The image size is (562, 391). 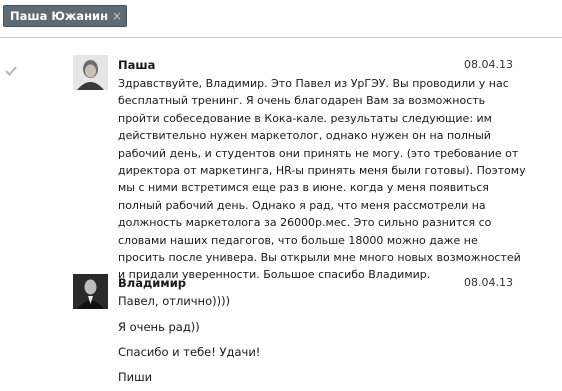 I want to click on message-author: Паша, so click(x=136, y=65).